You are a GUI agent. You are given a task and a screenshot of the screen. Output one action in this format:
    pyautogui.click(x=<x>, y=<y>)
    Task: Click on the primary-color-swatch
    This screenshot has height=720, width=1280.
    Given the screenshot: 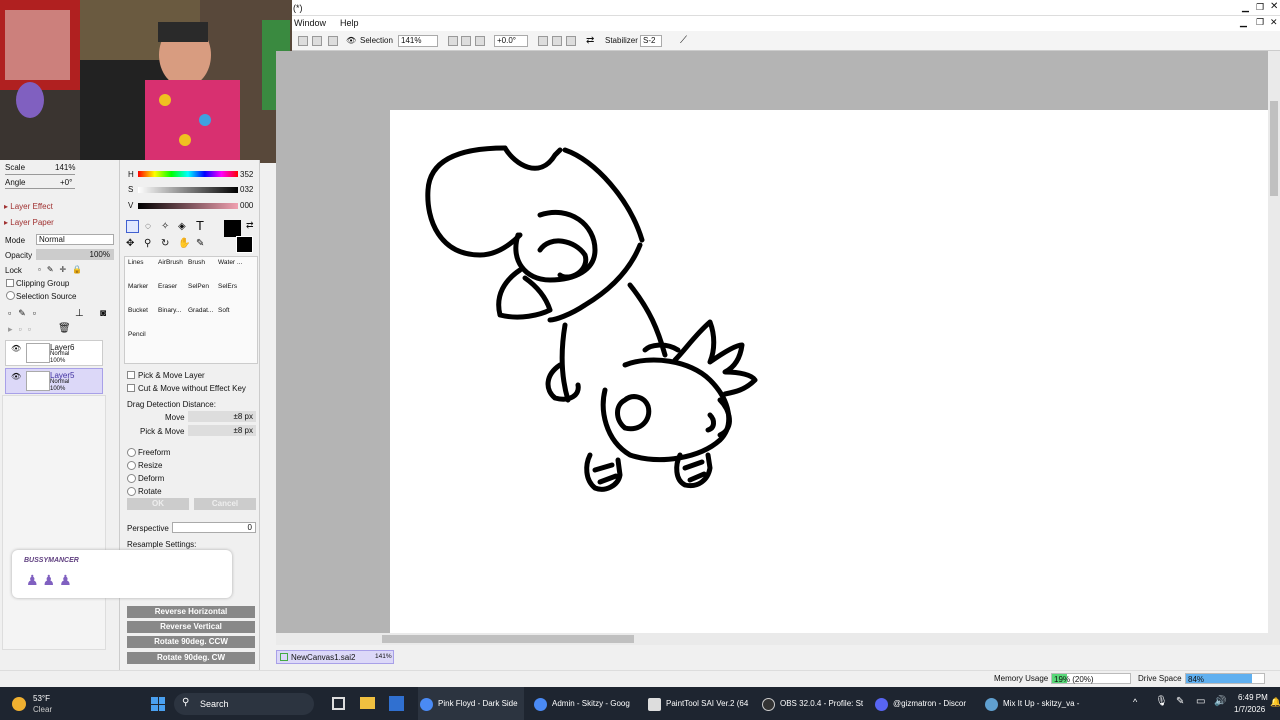 What is the action you would take?
    pyautogui.click(x=232, y=228)
    